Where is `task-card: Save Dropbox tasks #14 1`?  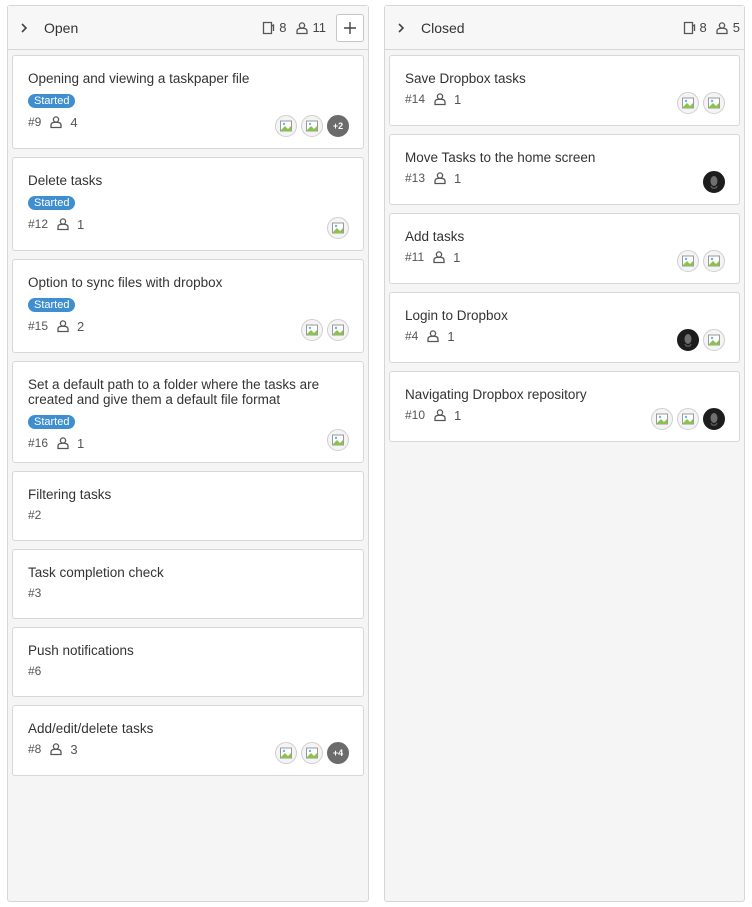
task-card: Save Dropbox tasks #14 1 is located at coordinates (564, 90).